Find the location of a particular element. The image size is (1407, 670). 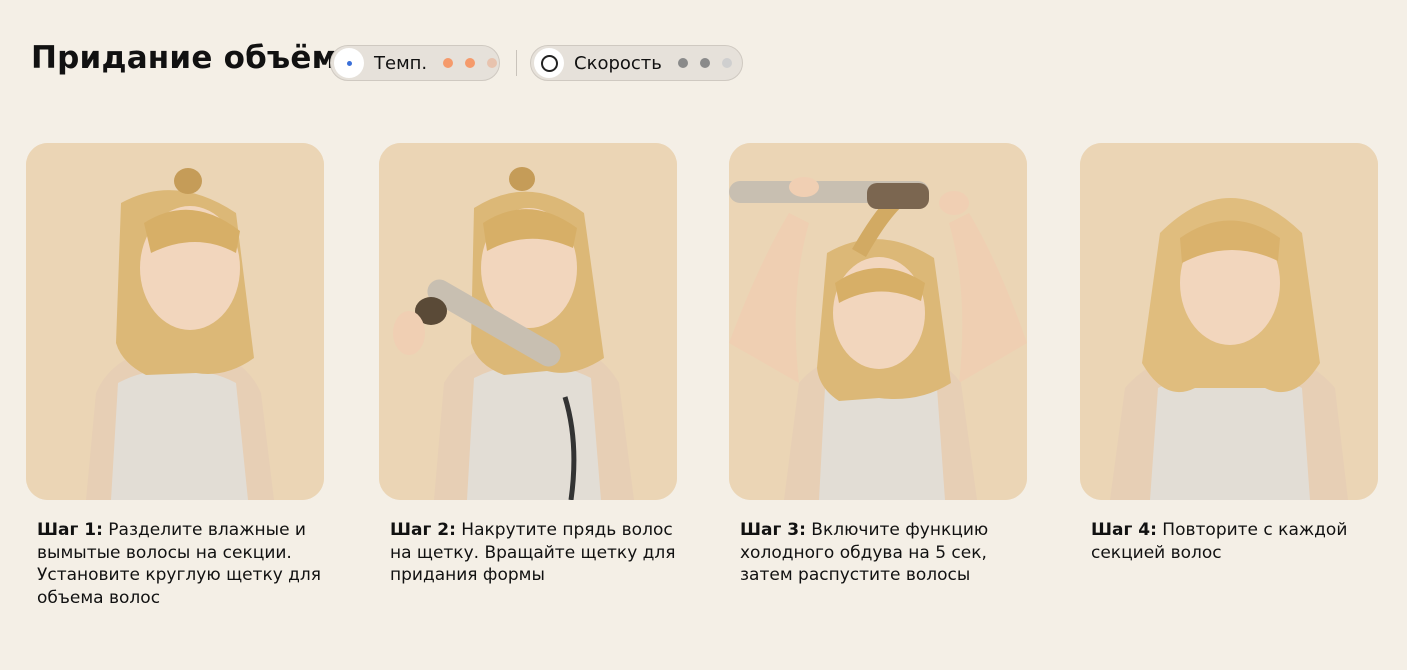

temperature-control: Темп. is located at coordinates (415, 63).